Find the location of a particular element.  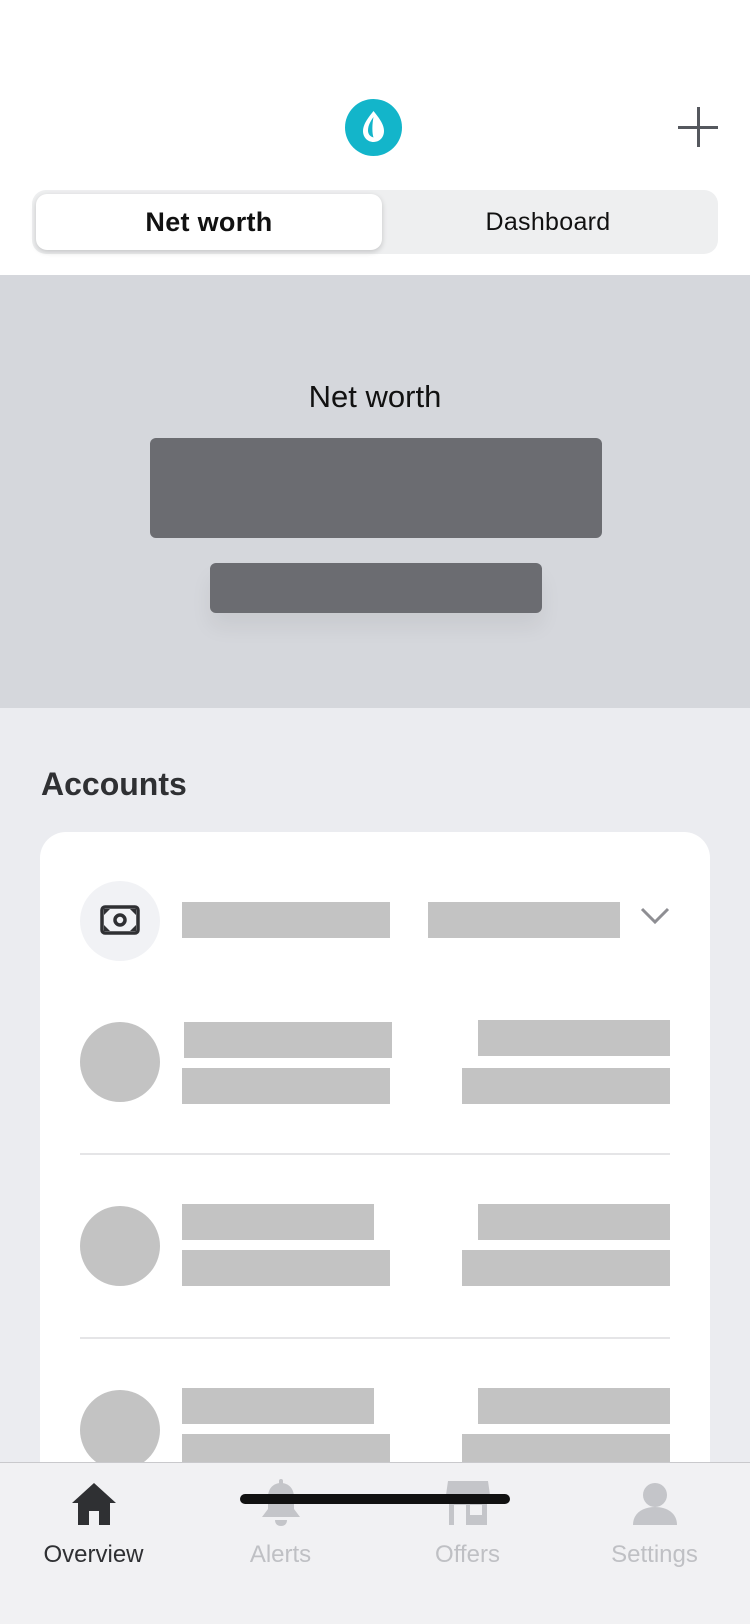

segment-net-worth: Net worth is located at coordinates (209, 222).